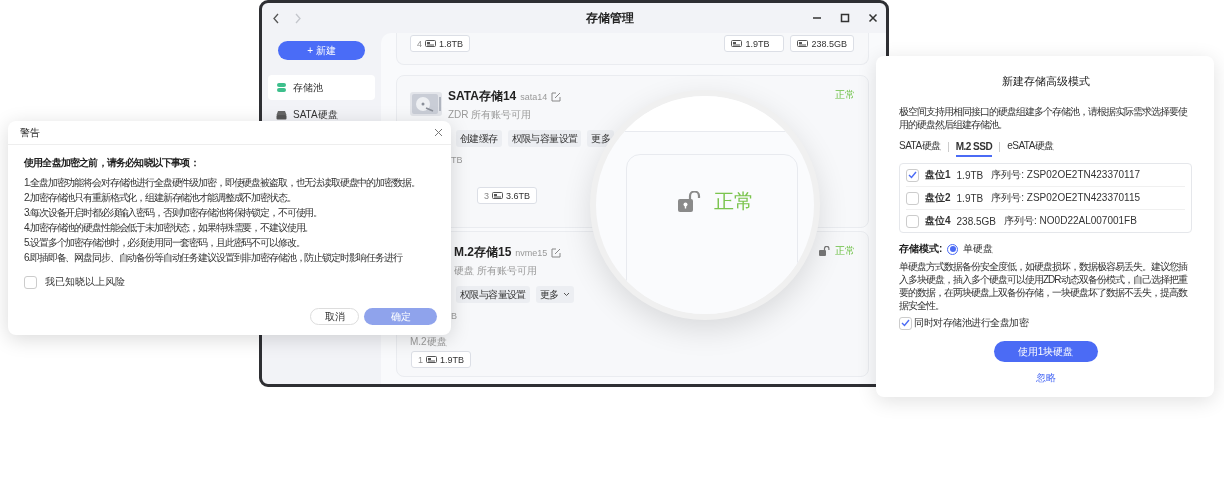 The image size is (1224, 481). Describe the element at coordinates (490, 115) in the screenshot. I see `pool-subtitle: ZDR 所有账号可用` at that location.